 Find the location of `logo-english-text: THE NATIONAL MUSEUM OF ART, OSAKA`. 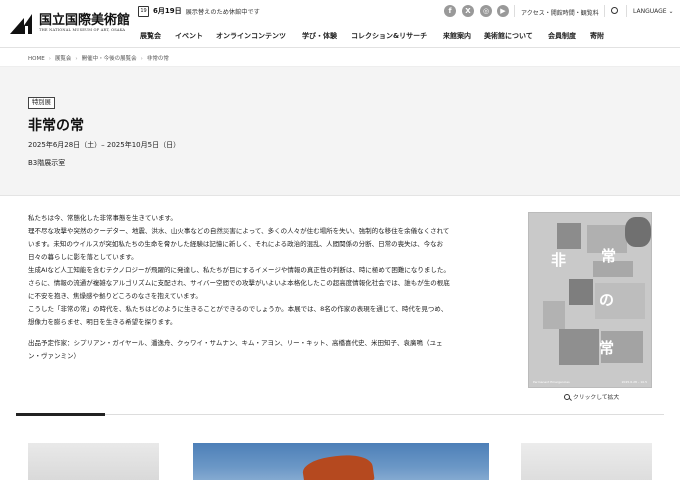

logo-english-text: THE NATIONAL MUSEUM OF ART, OSAKA is located at coordinates (82, 29).